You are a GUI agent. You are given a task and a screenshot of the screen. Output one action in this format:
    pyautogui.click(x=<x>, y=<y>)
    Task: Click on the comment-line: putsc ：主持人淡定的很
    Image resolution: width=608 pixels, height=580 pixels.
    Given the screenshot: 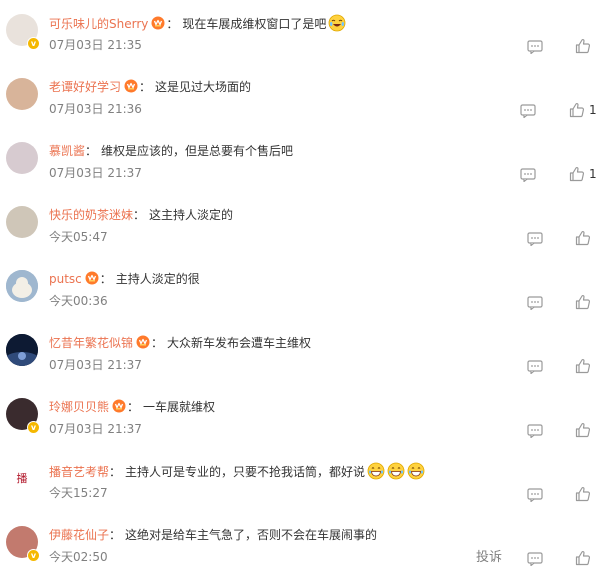 What is the action you would take?
    pyautogui.click(x=124, y=279)
    